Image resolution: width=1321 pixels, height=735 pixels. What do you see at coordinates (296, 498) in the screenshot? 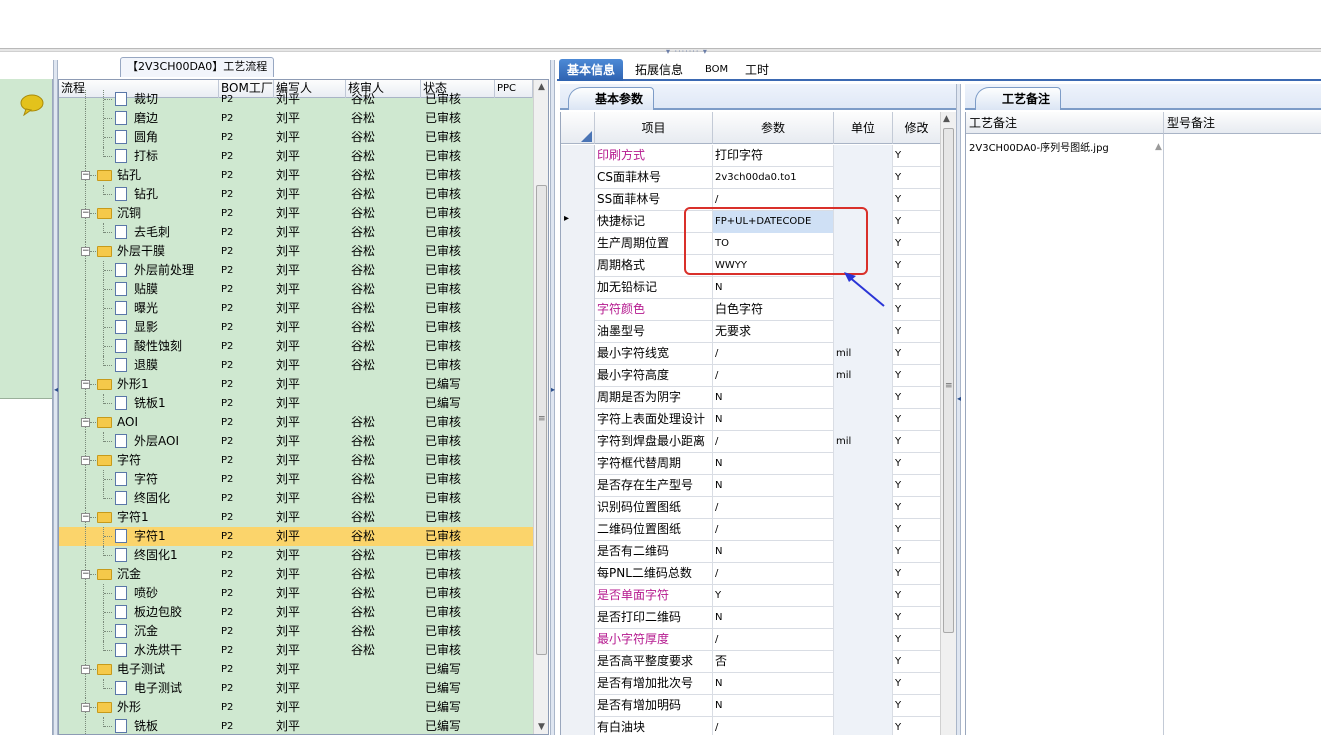
I see `tree-step-row: 终固化 P2 刘平 谷松 已审核` at bounding box center [296, 498].